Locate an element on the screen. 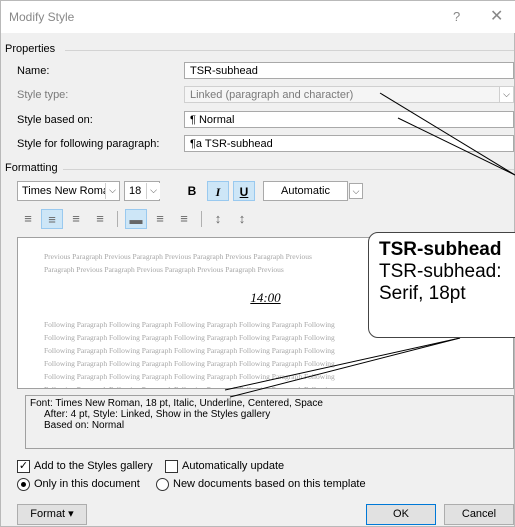 The height and width of the screenshot is (527, 515). annotation-callout: TSR-subhead TSR-subhead: Serif, 18pt is located at coordinates (441, 285).